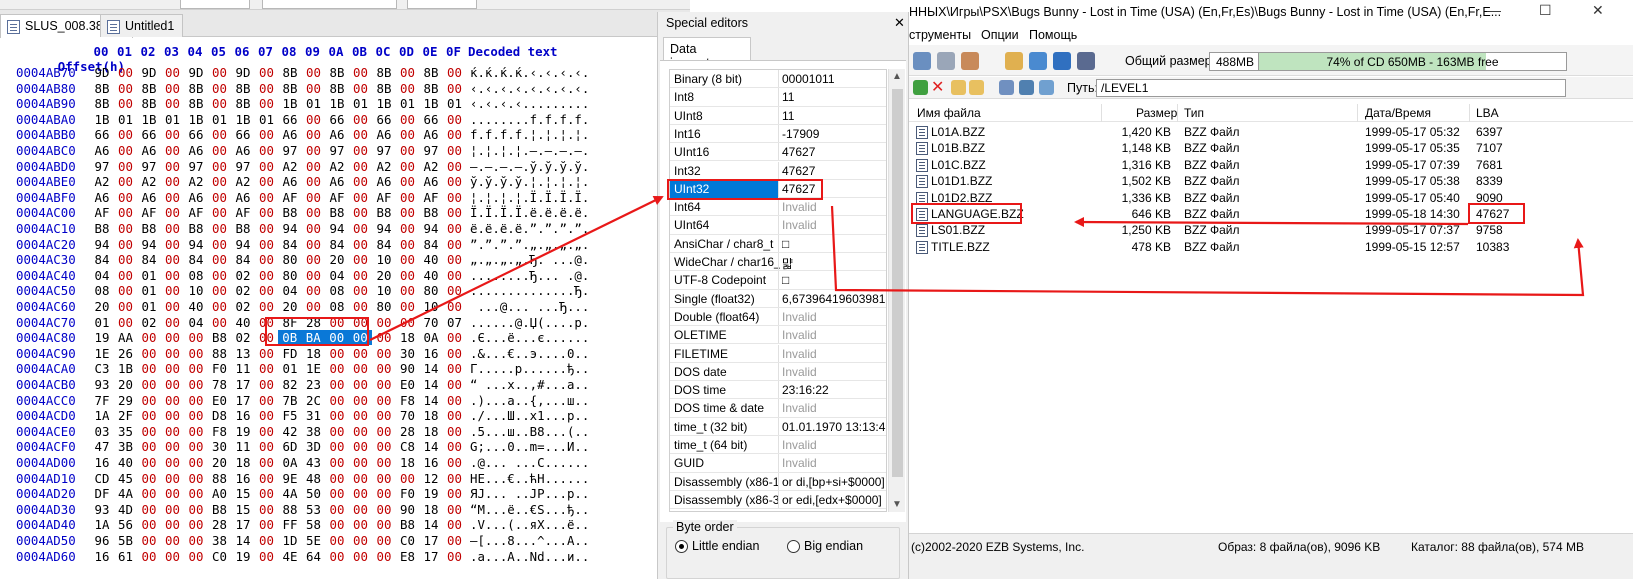 The height and width of the screenshot is (579, 1633). What do you see at coordinates (529, 556) in the screenshot?
I see `decoded-text: .a...А..Nd...и..` at bounding box center [529, 556].